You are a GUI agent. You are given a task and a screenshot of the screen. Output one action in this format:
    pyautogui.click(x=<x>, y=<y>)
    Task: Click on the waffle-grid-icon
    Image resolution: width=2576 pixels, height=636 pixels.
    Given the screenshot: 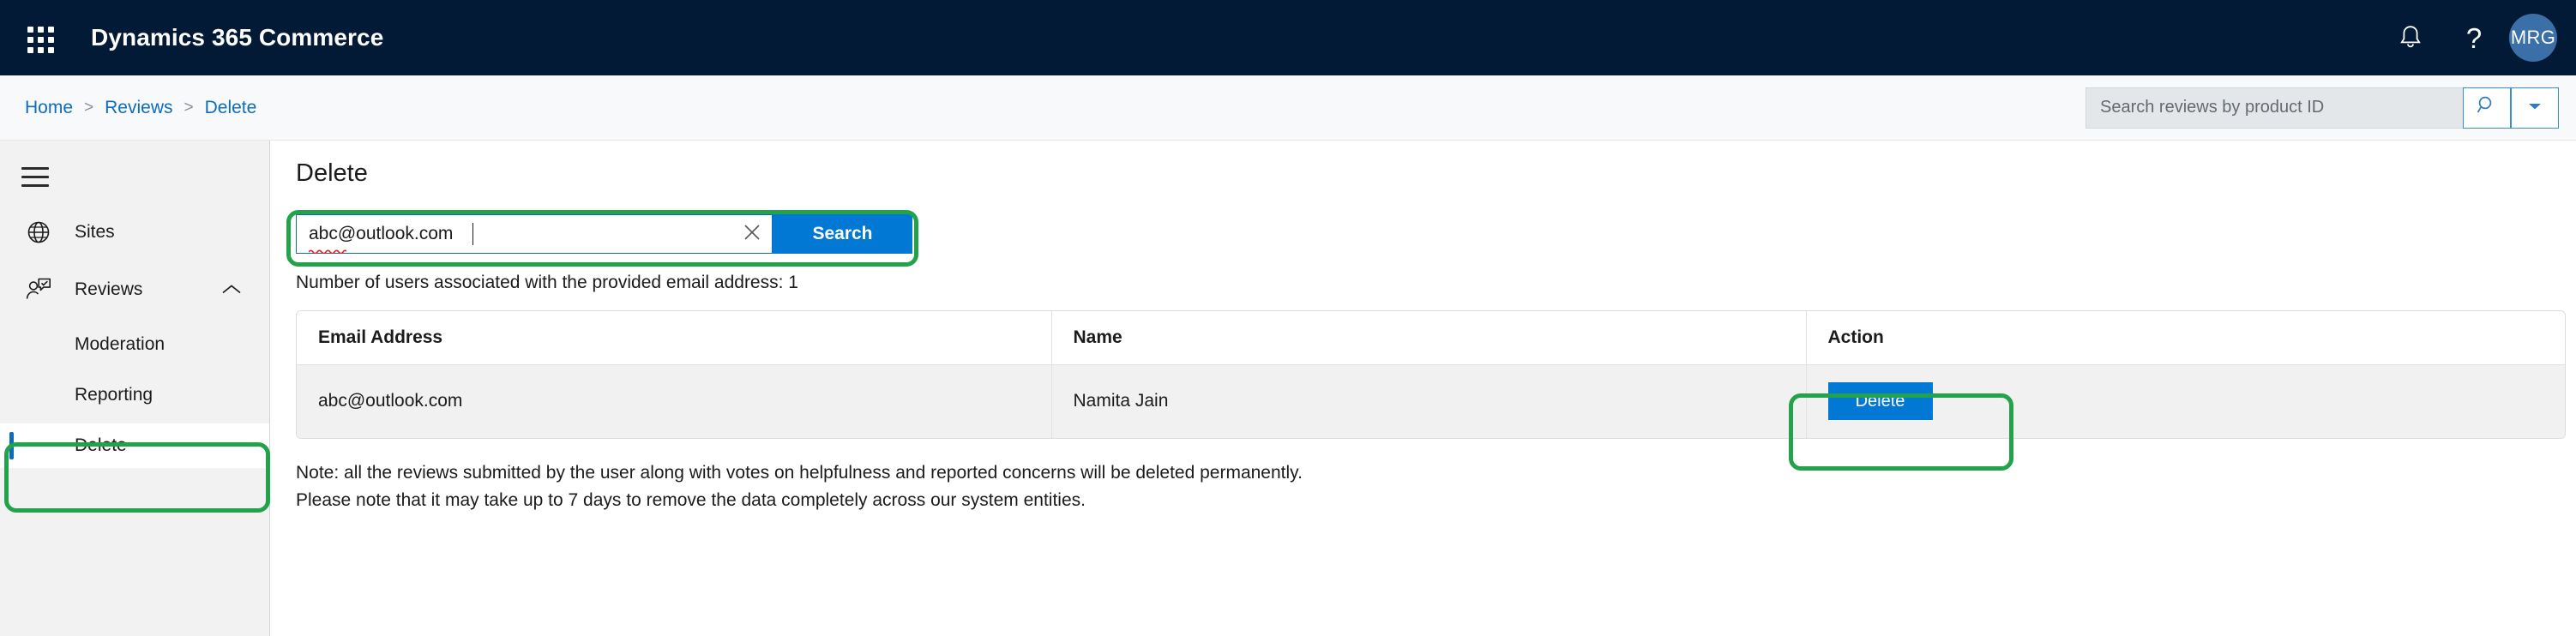 What is the action you would take?
    pyautogui.click(x=38, y=38)
    